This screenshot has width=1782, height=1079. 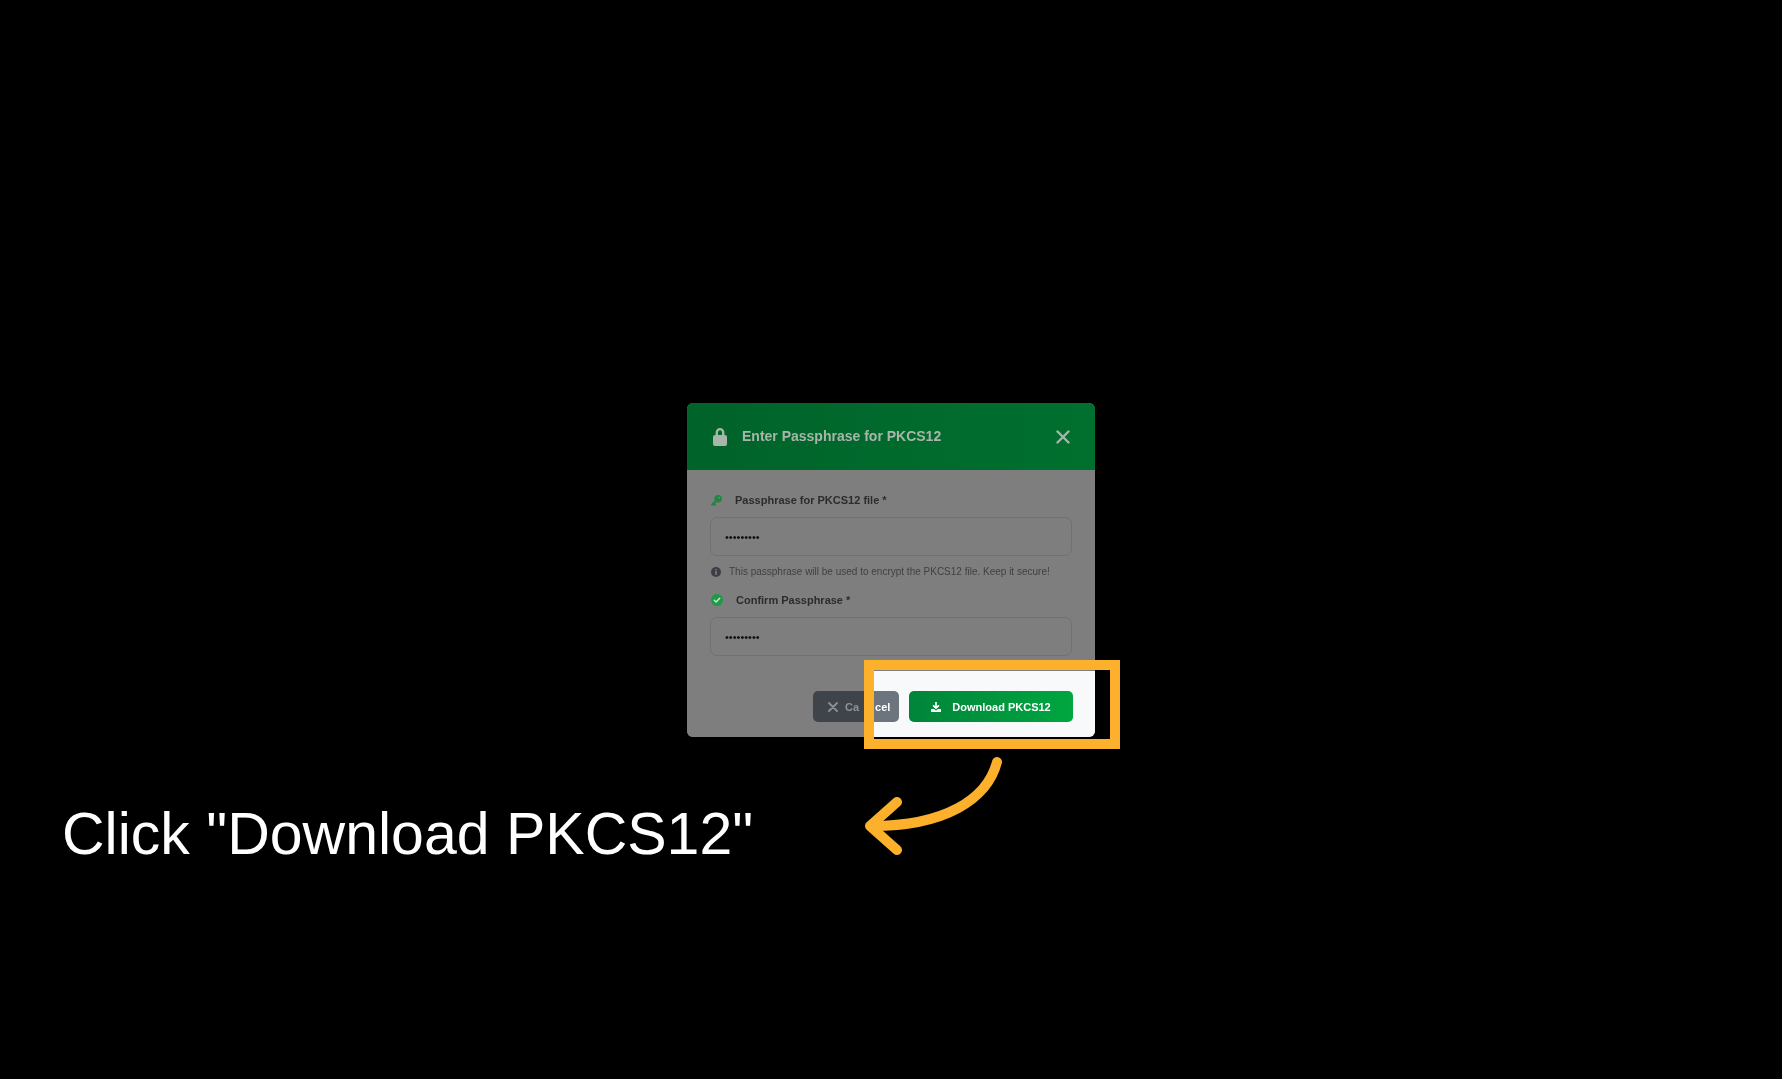 I want to click on dialog-title: Enter Passphrase for PKCS12, so click(x=842, y=436).